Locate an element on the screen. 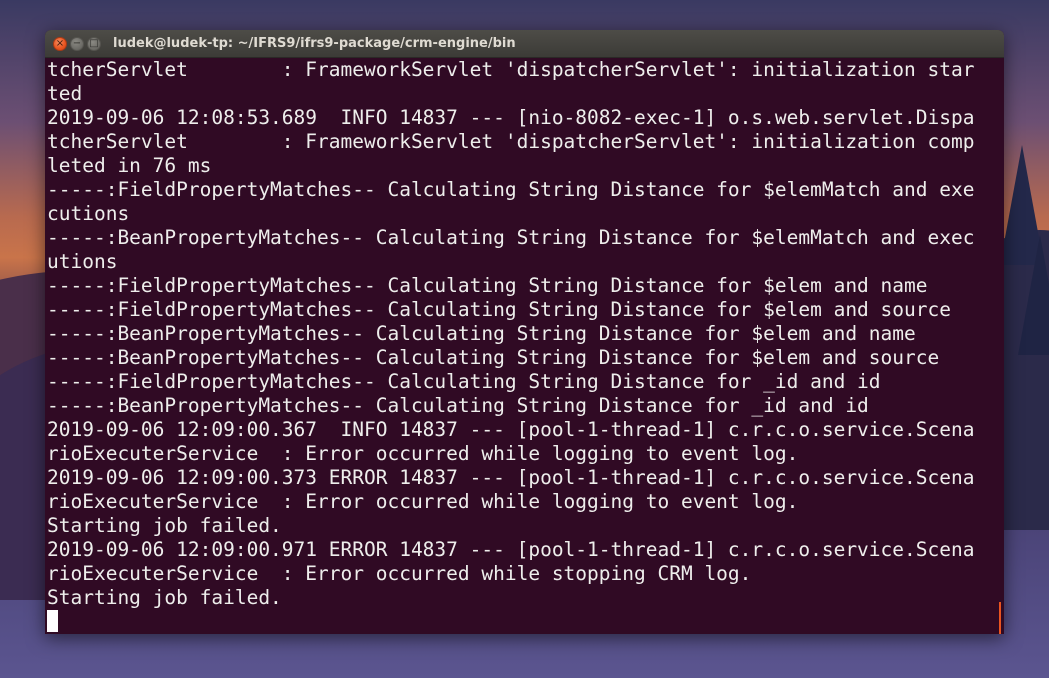  minimize-button: − is located at coordinates (77, 43).